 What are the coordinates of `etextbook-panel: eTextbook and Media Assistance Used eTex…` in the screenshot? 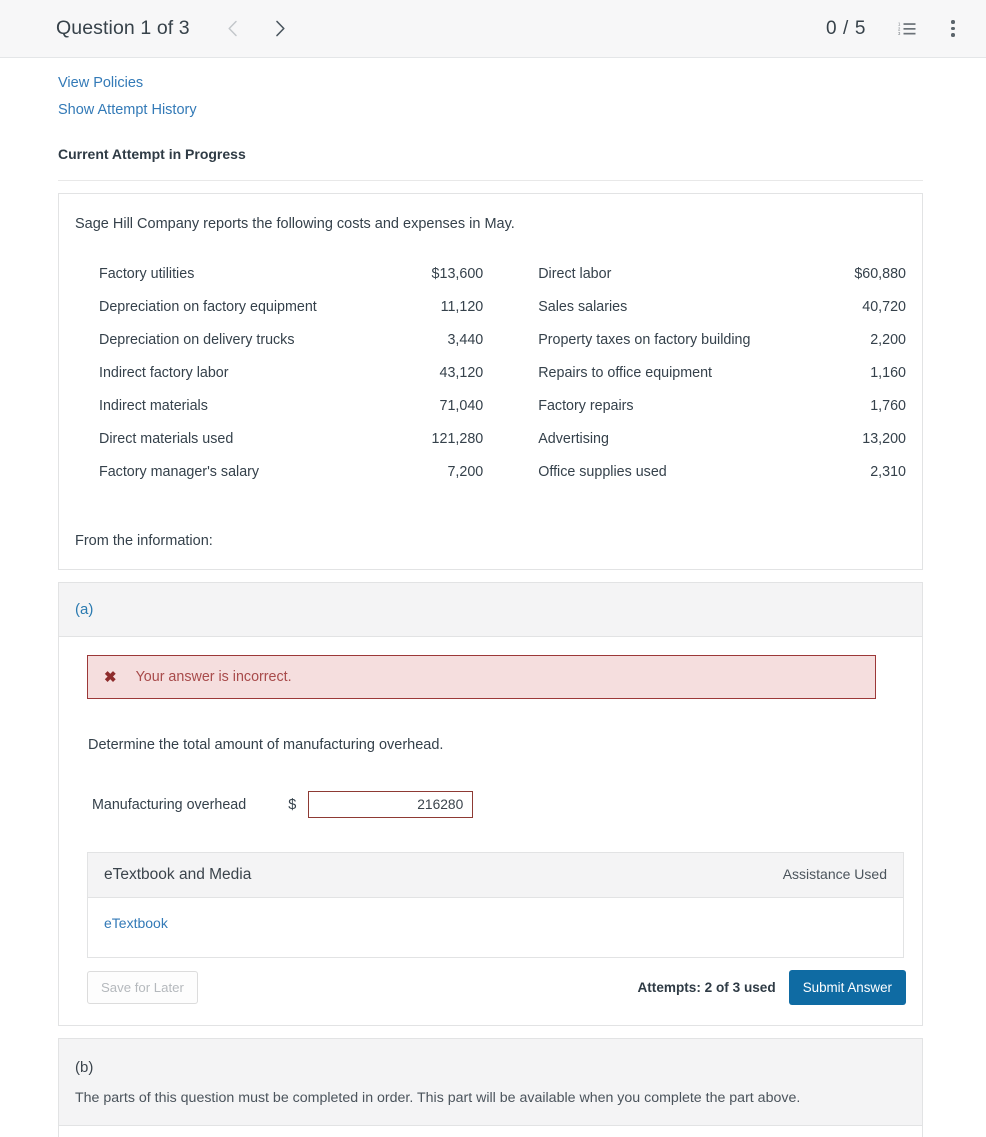 It's located at (495, 905).